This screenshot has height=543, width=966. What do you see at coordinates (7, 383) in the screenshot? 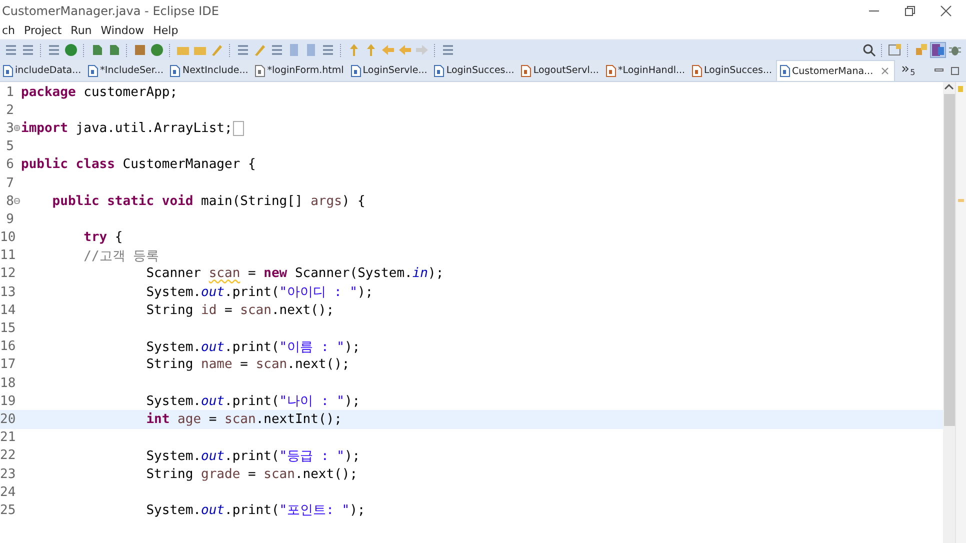
I see `line-number: 18` at bounding box center [7, 383].